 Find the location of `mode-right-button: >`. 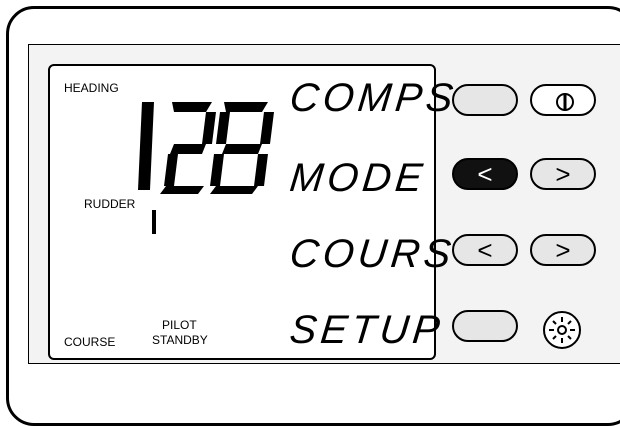

mode-right-button: > is located at coordinates (563, 174).